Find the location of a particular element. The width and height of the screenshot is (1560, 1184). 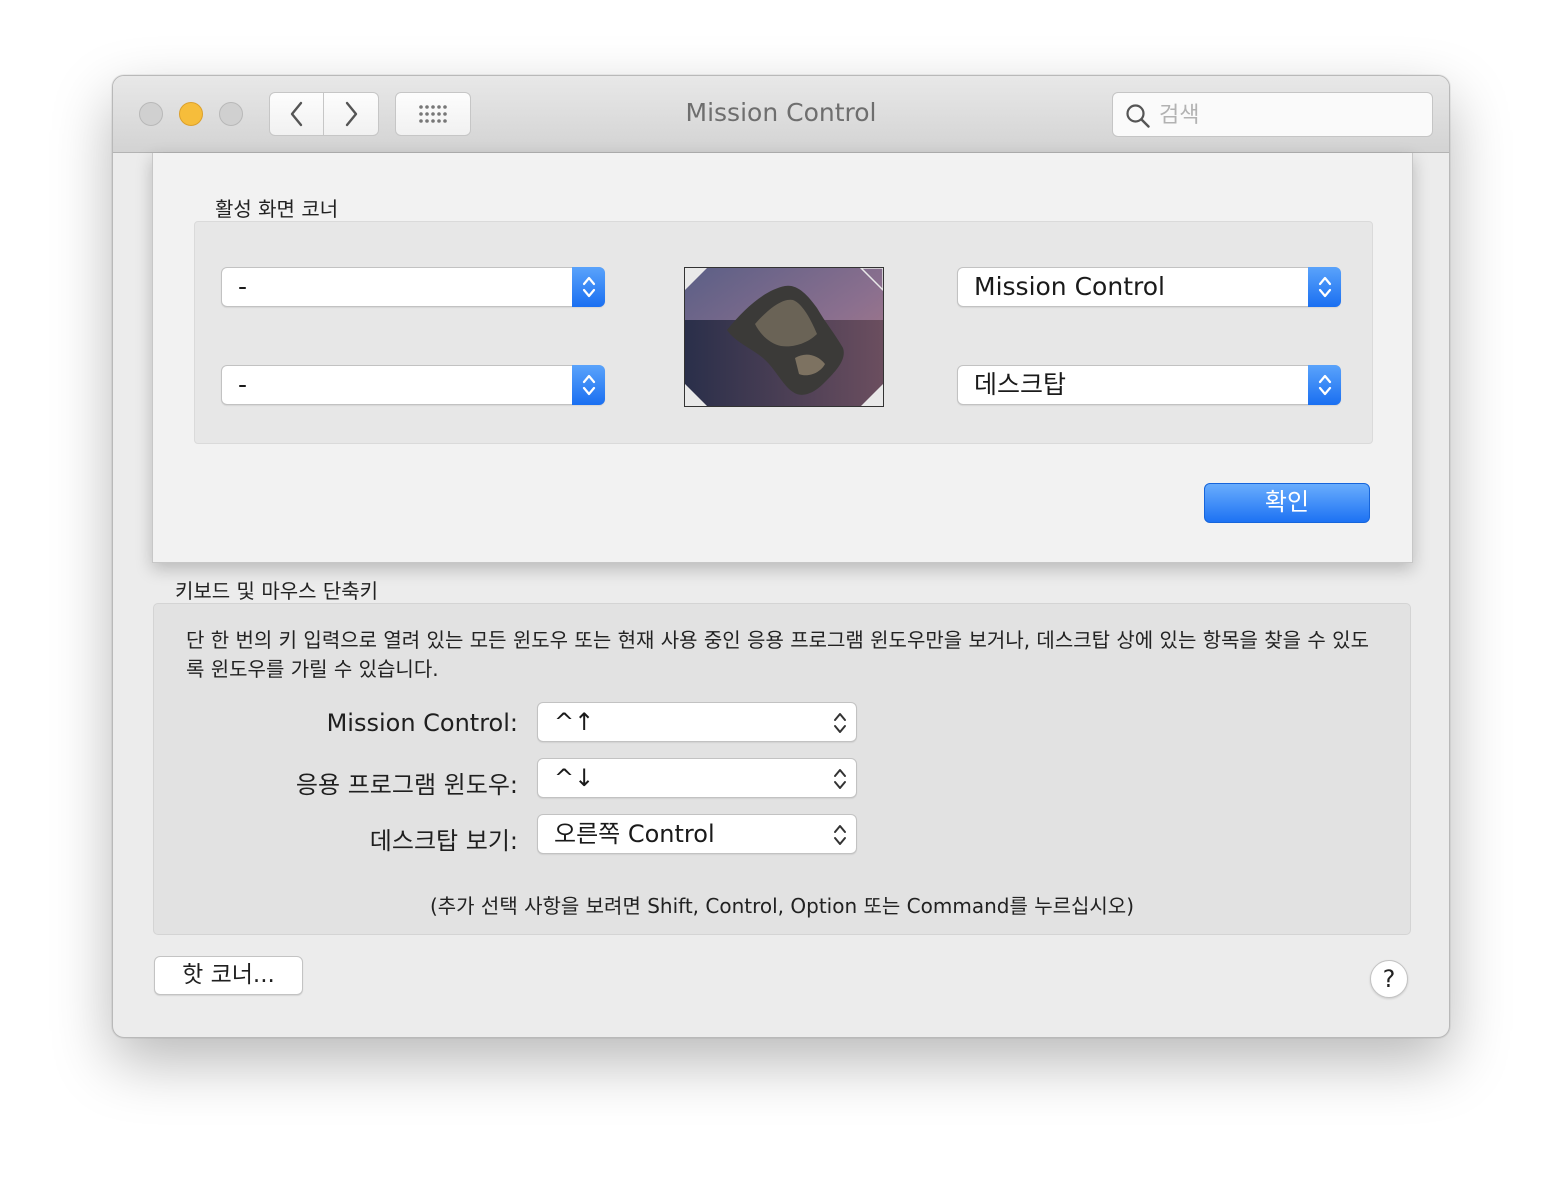

bottom-left-corner-popup: - is located at coordinates (413, 385).